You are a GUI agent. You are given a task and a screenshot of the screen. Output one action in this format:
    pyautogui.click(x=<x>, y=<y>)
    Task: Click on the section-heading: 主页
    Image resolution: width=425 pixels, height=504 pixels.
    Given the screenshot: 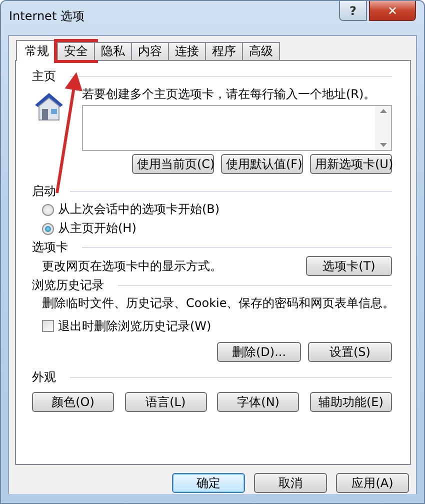 What is the action you would take?
    pyautogui.click(x=44, y=76)
    